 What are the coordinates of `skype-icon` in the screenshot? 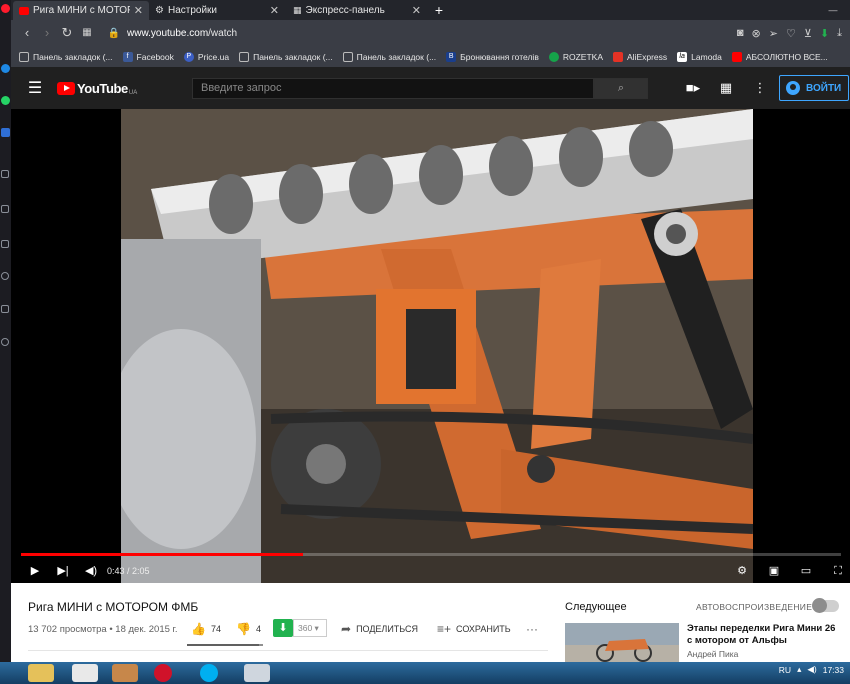 It's located at (209, 673).